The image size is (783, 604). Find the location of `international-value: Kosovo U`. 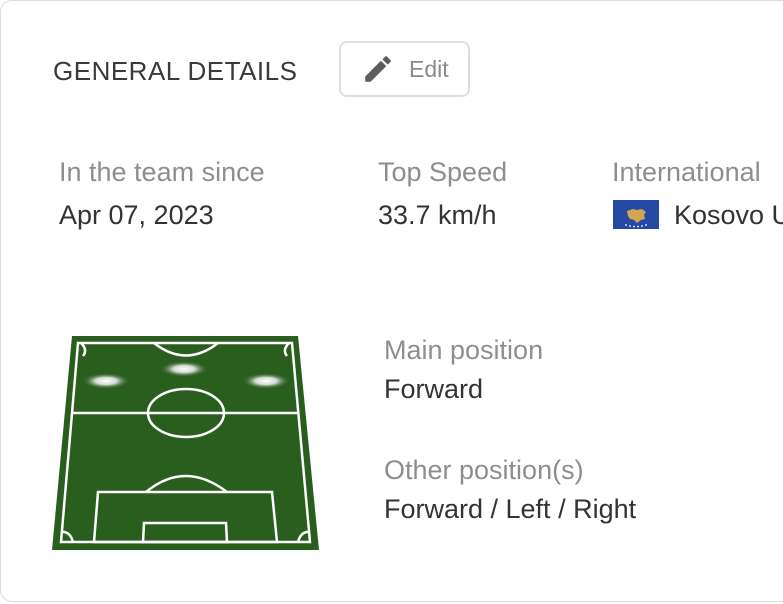

international-value: Kosovo U is located at coordinates (728, 215).